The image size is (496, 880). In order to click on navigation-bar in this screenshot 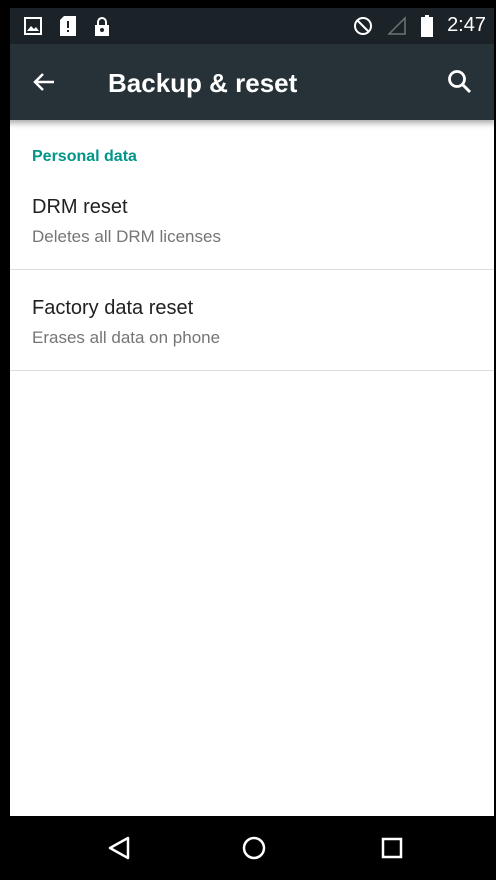, I will do `click(248, 848)`.